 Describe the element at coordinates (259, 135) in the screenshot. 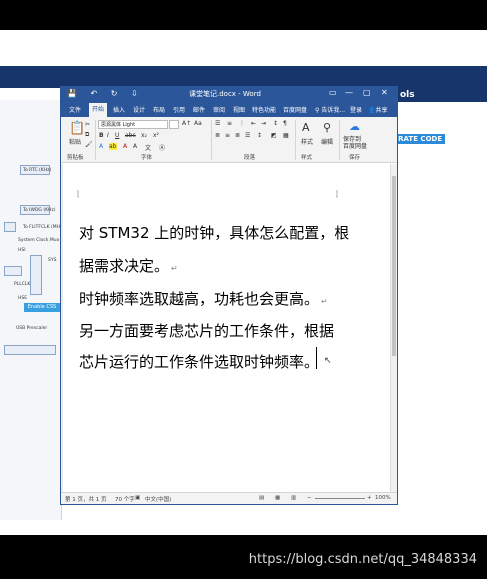

I see `line-spacing-icon: ↕` at that location.